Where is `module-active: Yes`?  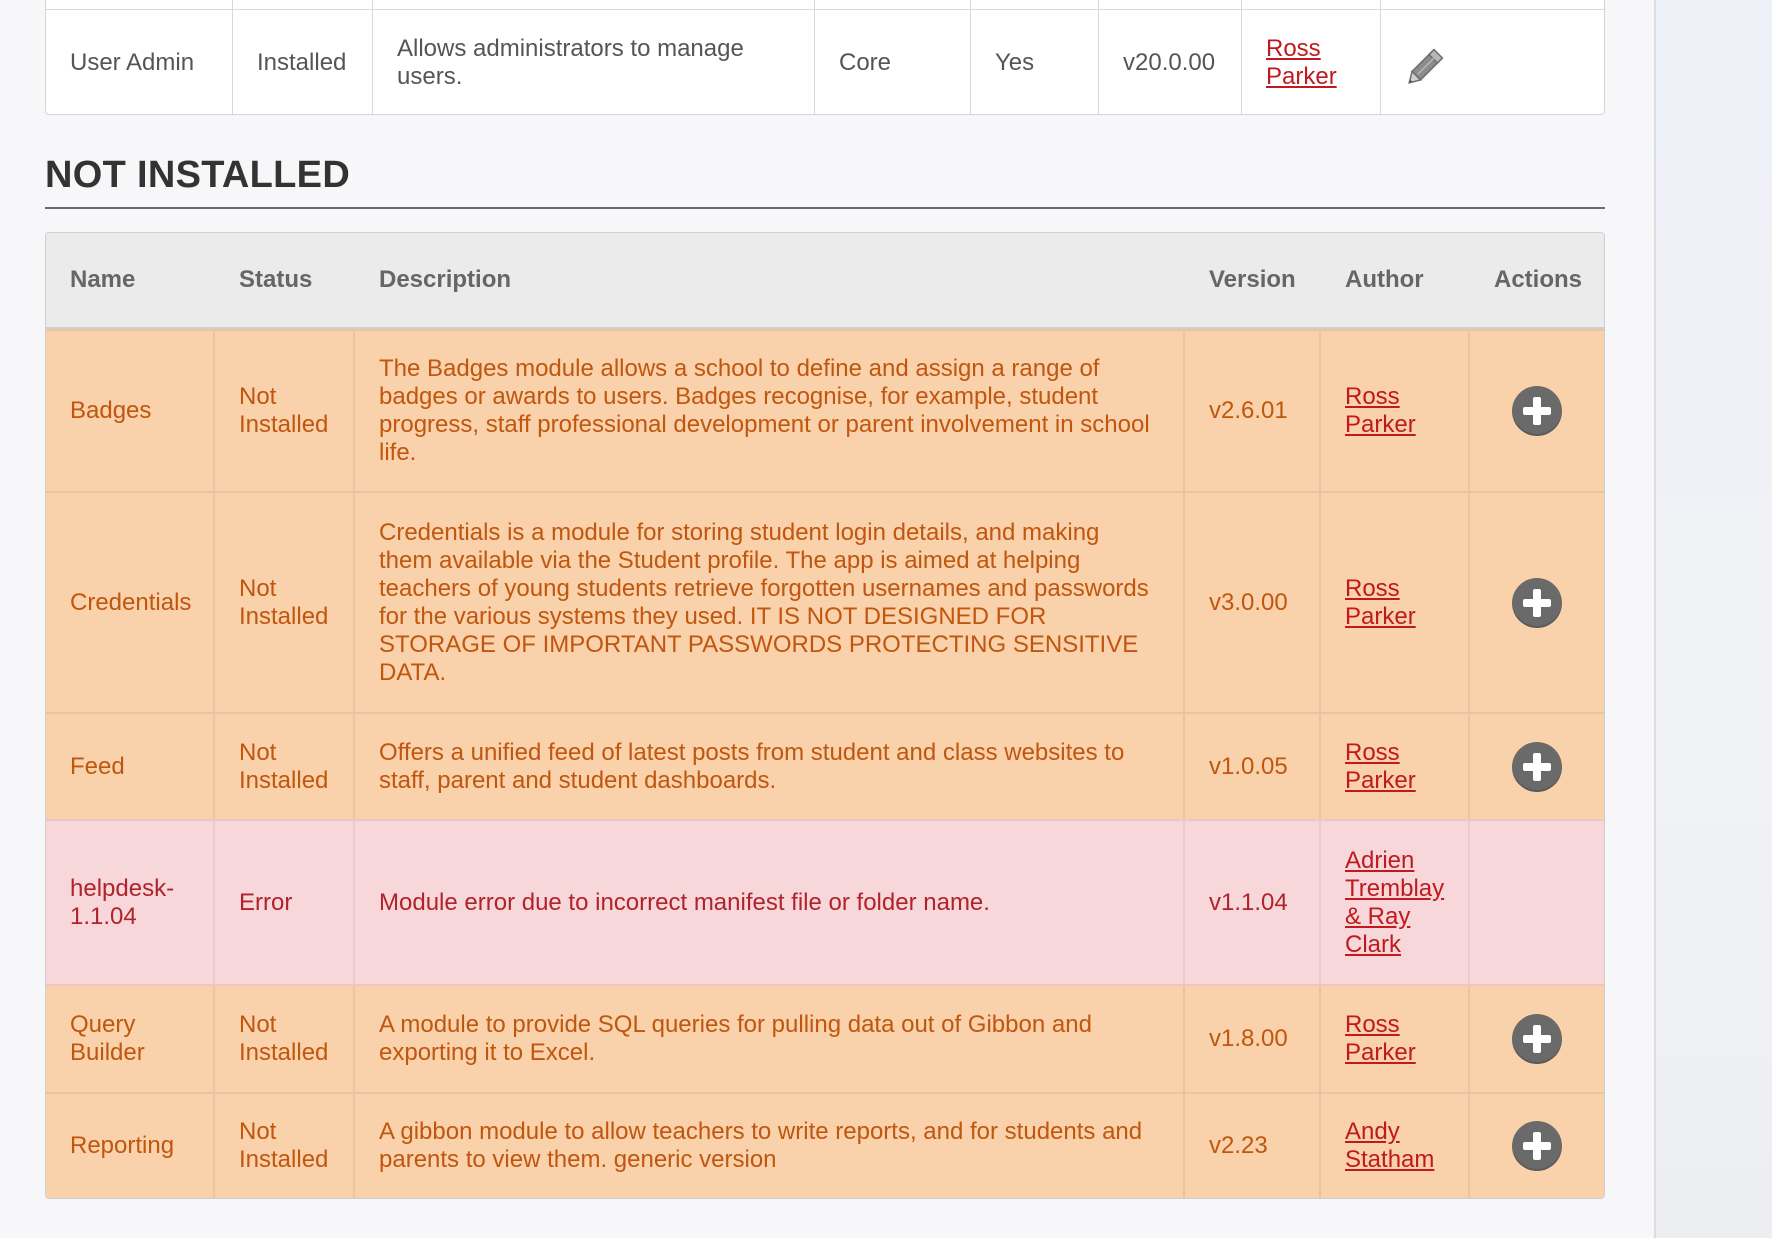
module-active: Yes is located at coordinates (1035, 62).